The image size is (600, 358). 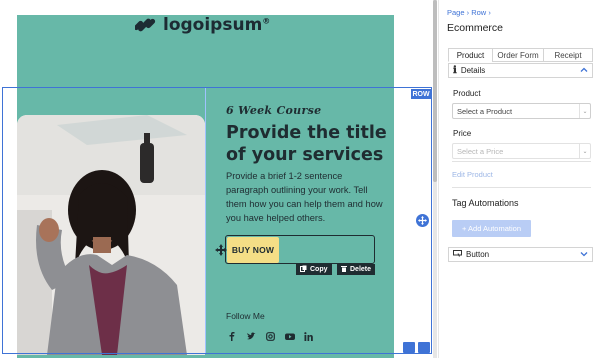 I want to click on logo-text: logoipsum®, so click(x=217, y=25).